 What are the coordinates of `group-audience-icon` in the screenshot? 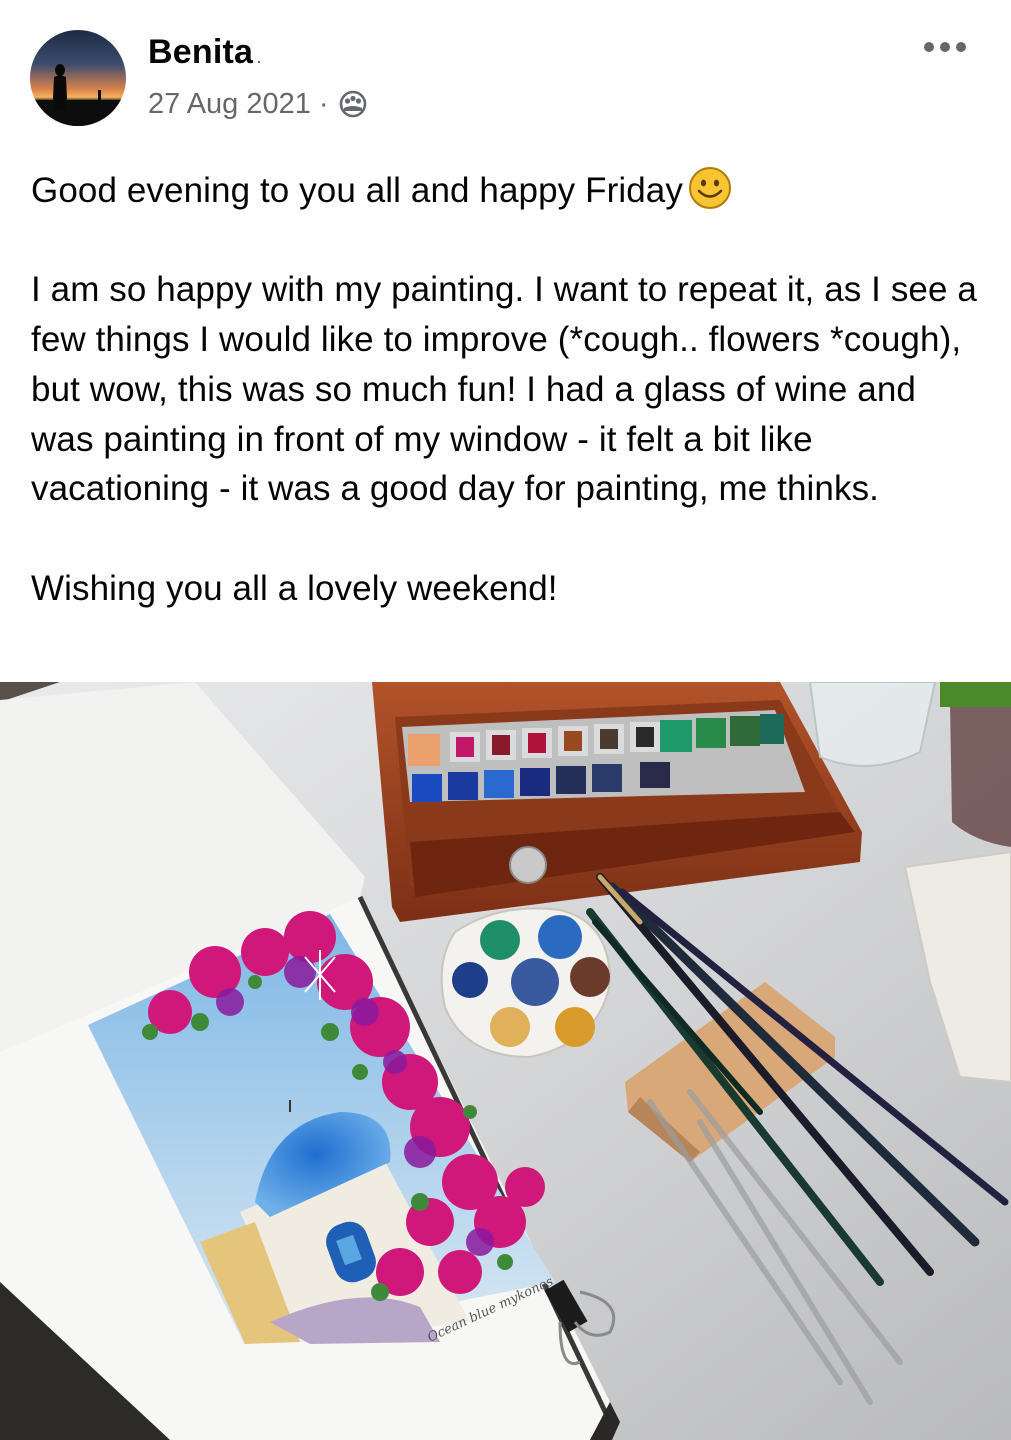 It's located at (353, 104).